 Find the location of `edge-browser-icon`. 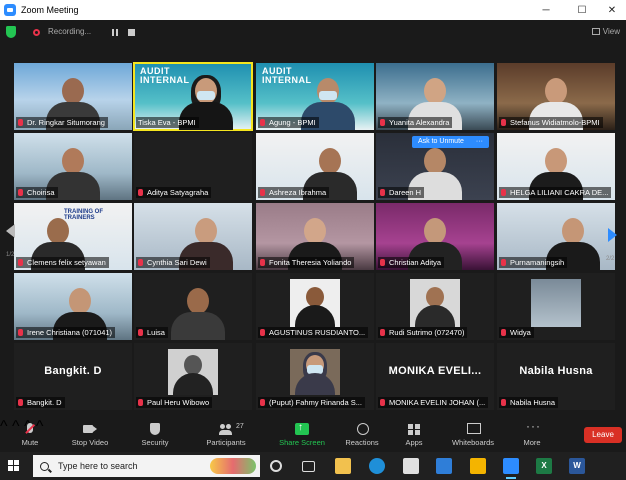

edge-browser-icon is located at coordinates (377, 466).